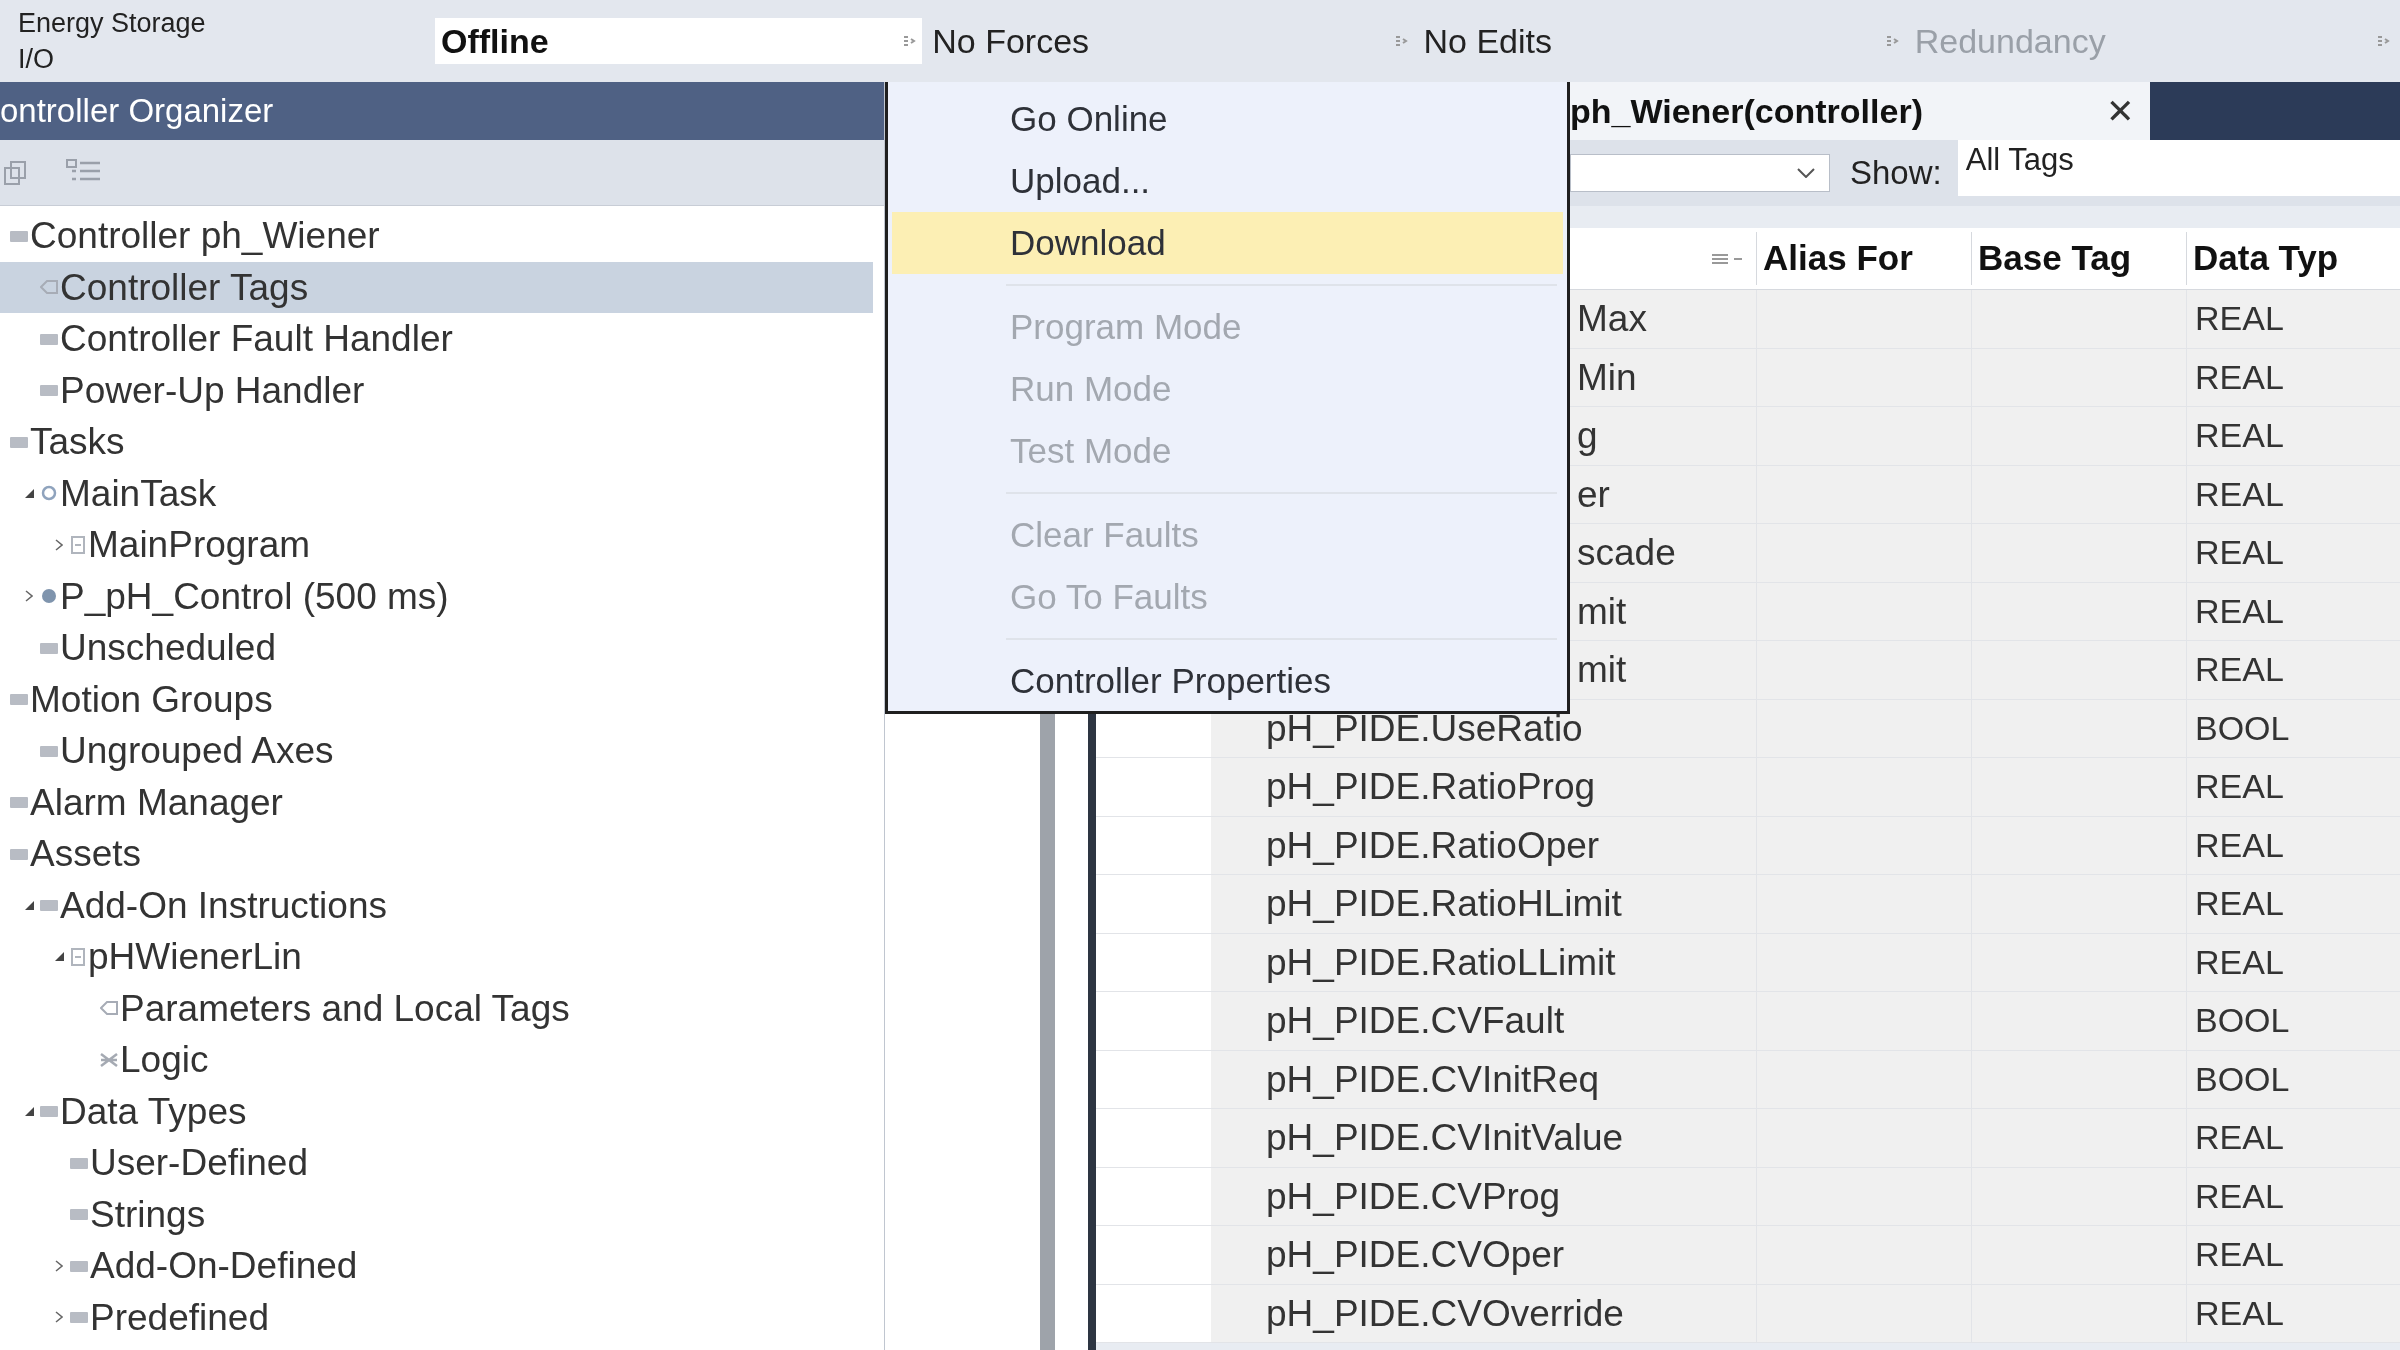 The height and width of the screenshot is (1350, 2400). I want to click on tree-item: P_pH_Control (500 ms), so click(436, 596).